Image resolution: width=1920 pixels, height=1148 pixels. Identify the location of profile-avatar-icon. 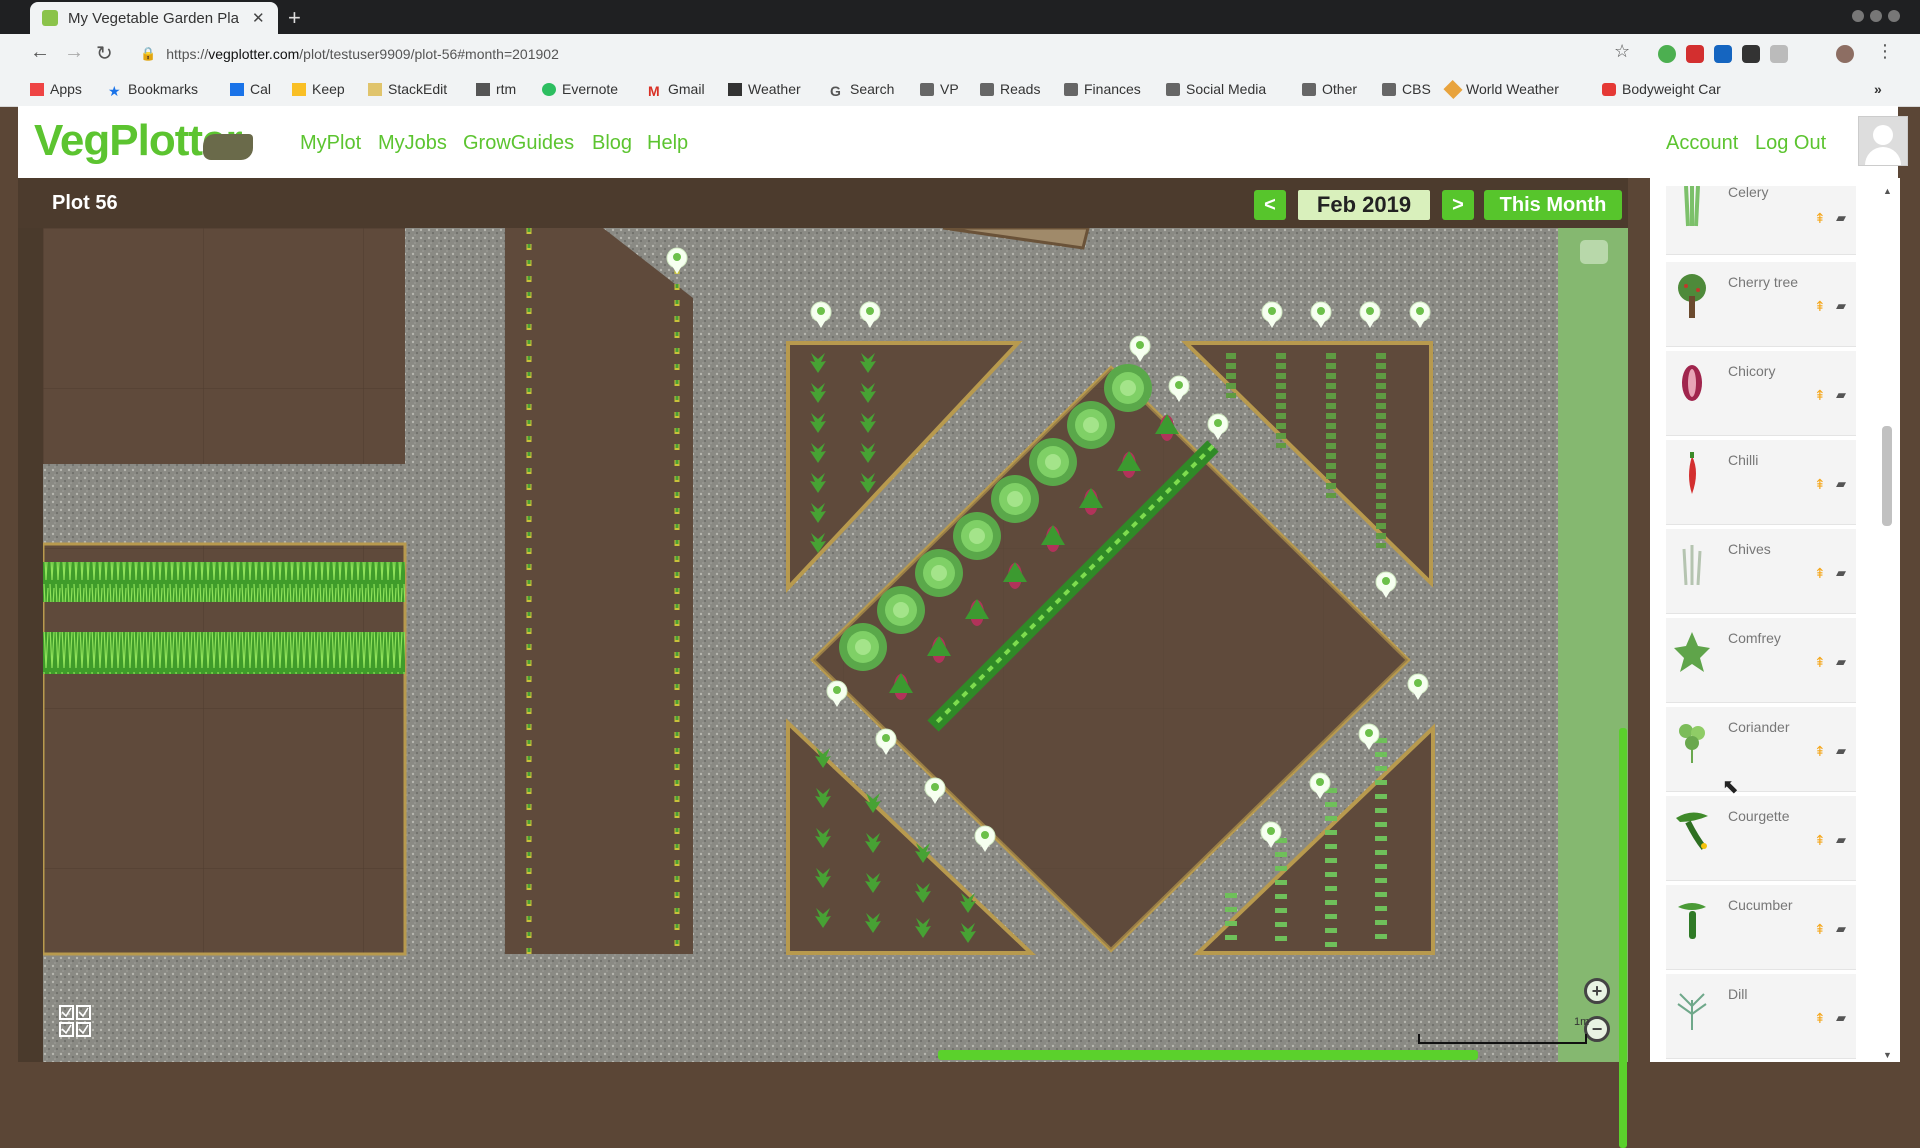
(1845, 54).